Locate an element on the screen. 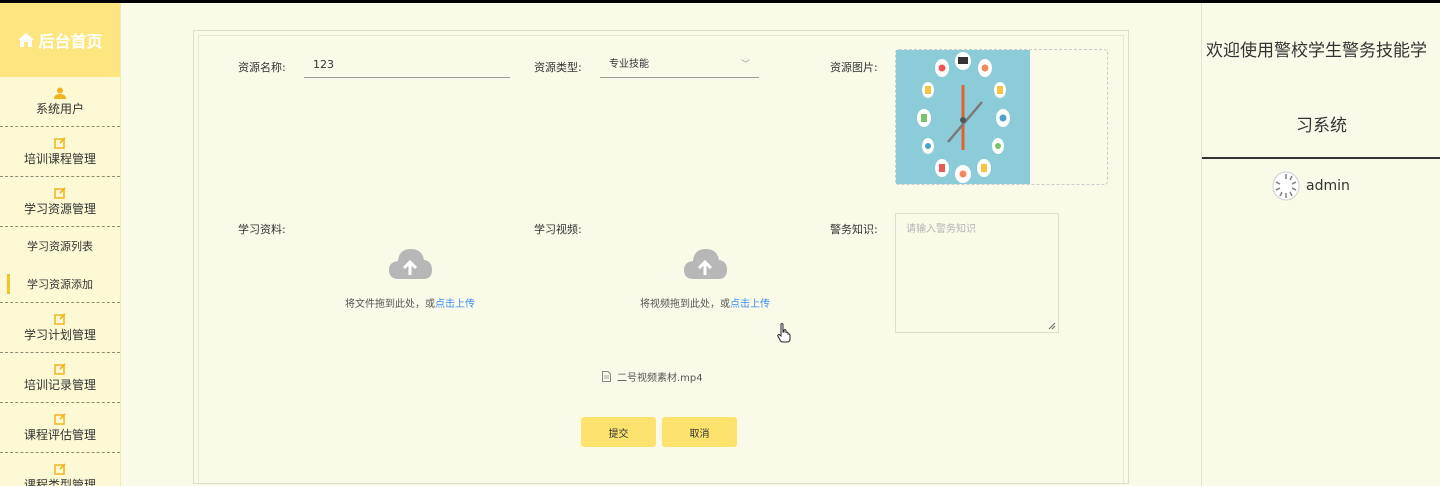 The image size is (1440, 486). video-upload-hint: 将视频拖到此处，或点击上传 is located at coordinates (705, 304).